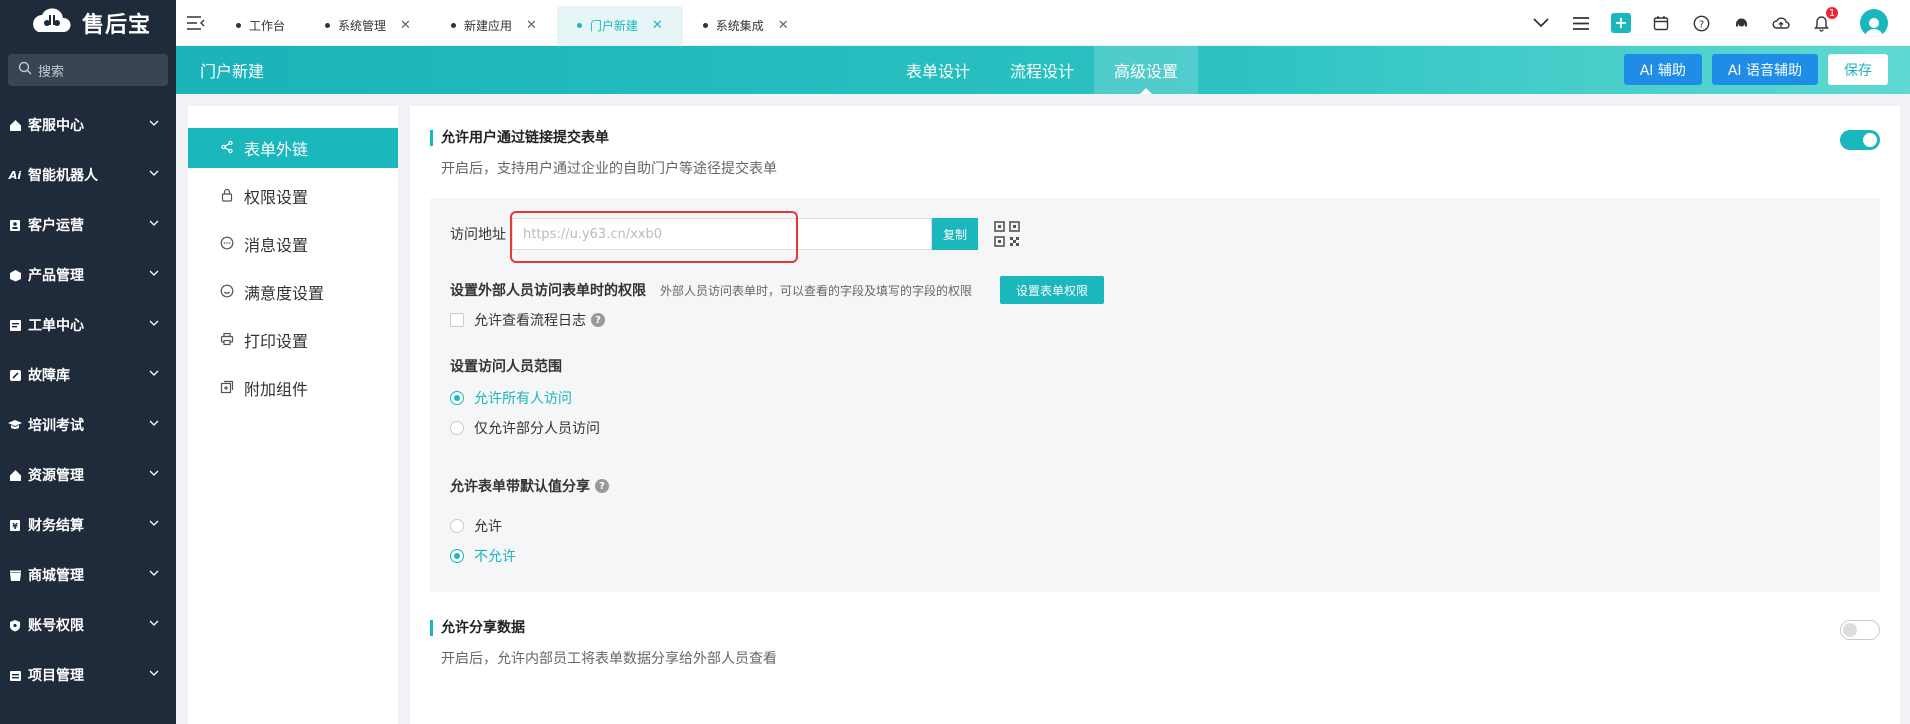  Describe the element at coordinates (88, 575) in the screenshot. I see `sidebar-item-shop: 商城管理` at that location.